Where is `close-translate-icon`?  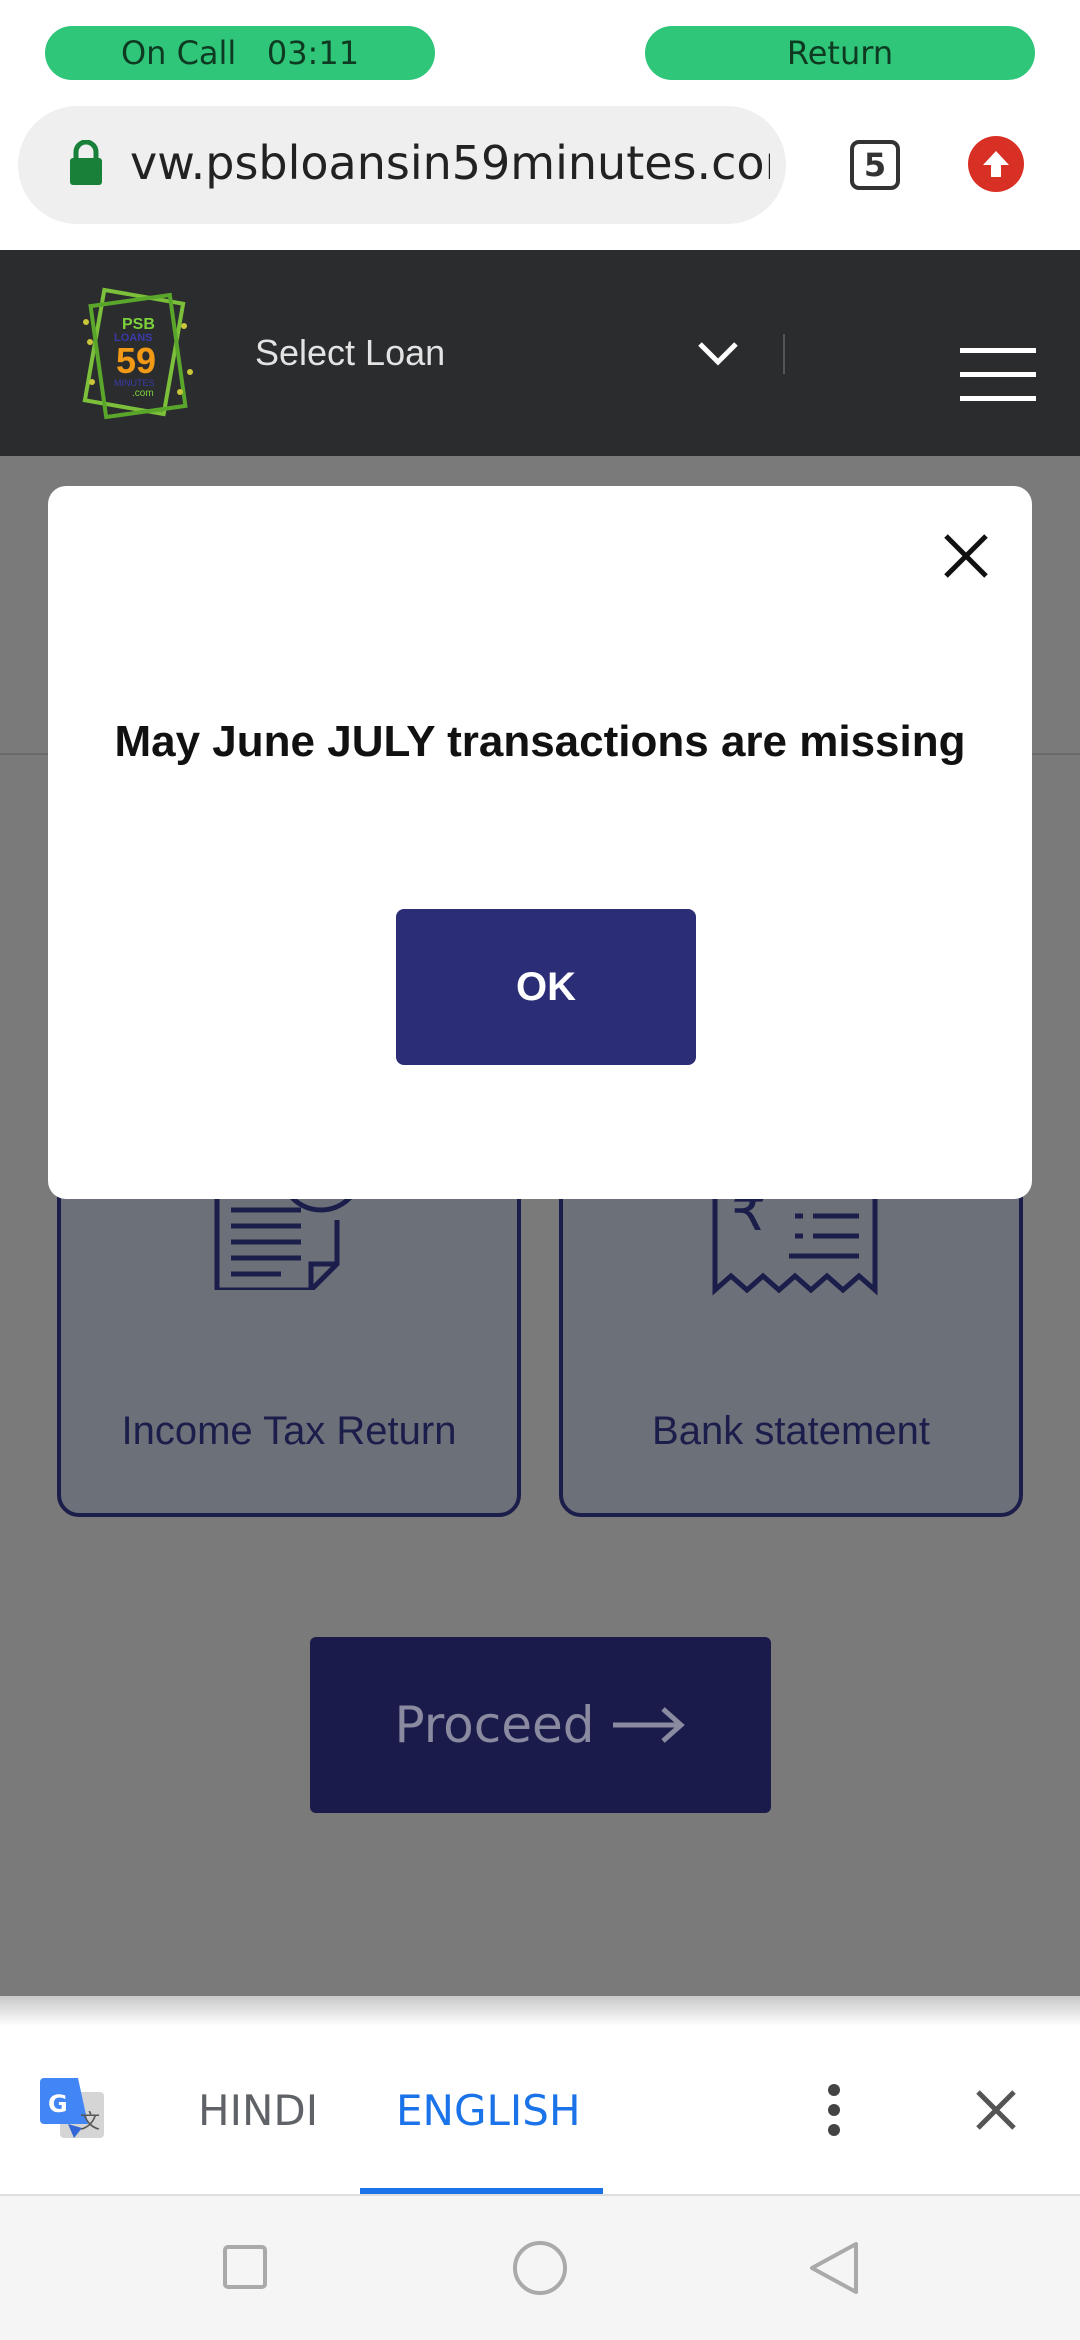 close-translate-icon is located at coordinates (996, 2110).